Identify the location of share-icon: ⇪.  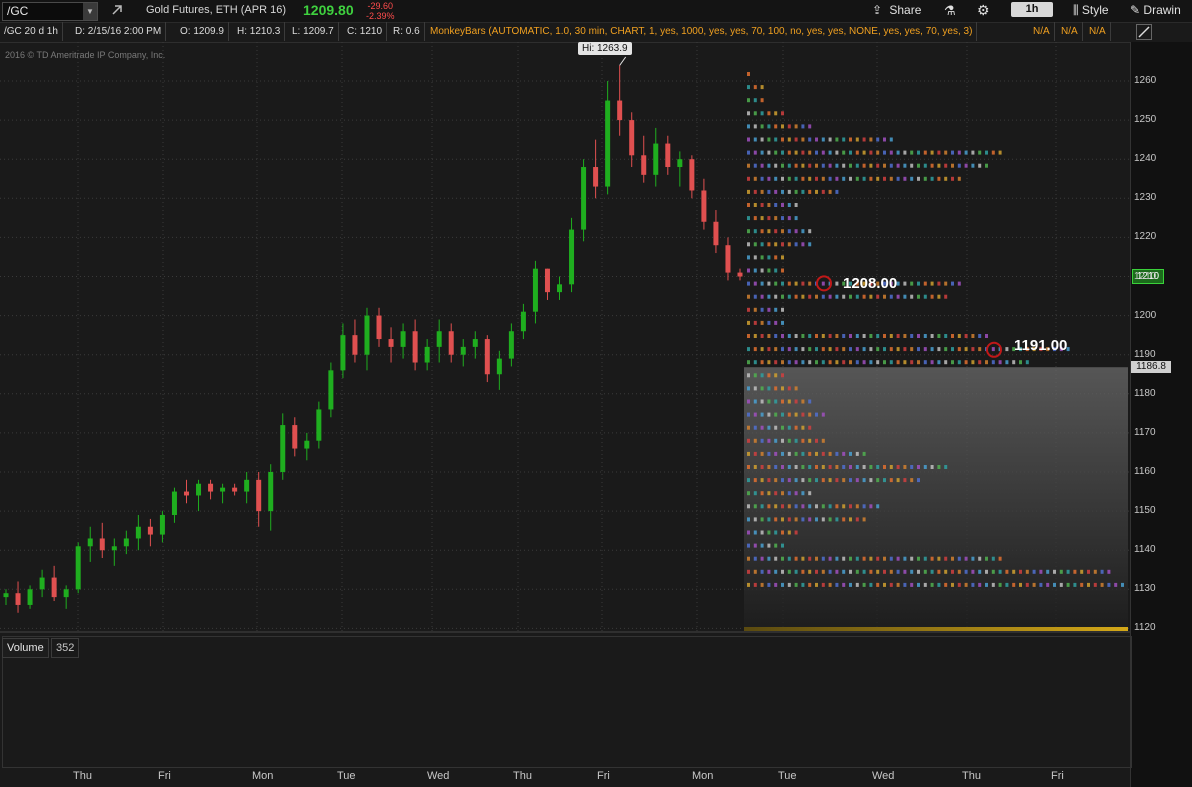
(877, 10).